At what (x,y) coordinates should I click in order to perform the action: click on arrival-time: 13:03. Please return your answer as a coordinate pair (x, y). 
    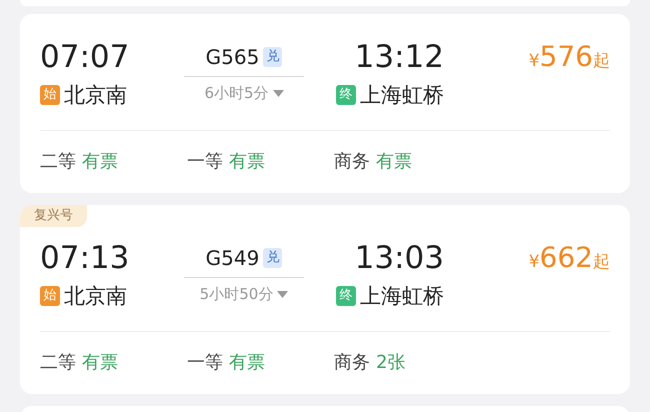
    Looking at the image, I should click on (399, 258).